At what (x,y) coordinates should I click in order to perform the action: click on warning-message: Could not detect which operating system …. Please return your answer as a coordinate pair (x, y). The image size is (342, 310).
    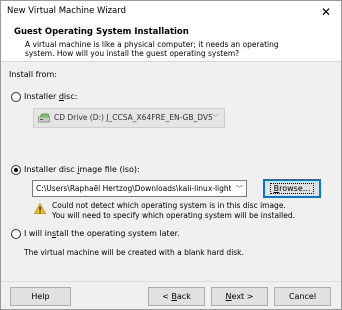
    Looking at the image, I should click on (173, 211).